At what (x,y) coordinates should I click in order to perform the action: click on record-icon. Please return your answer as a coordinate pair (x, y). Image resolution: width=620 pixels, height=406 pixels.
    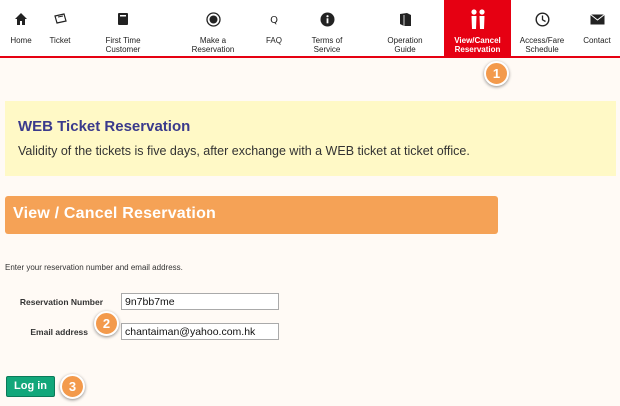
    Looking at the image, I should click on (213, 19).